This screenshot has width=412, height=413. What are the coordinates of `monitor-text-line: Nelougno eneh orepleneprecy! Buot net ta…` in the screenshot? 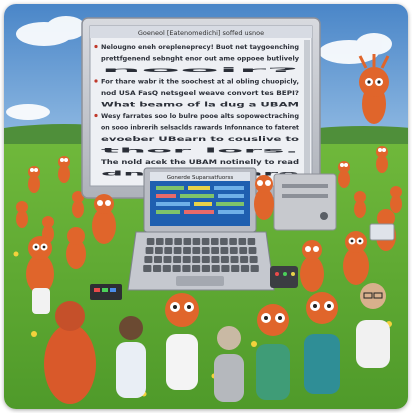 It's located at (200, 47).